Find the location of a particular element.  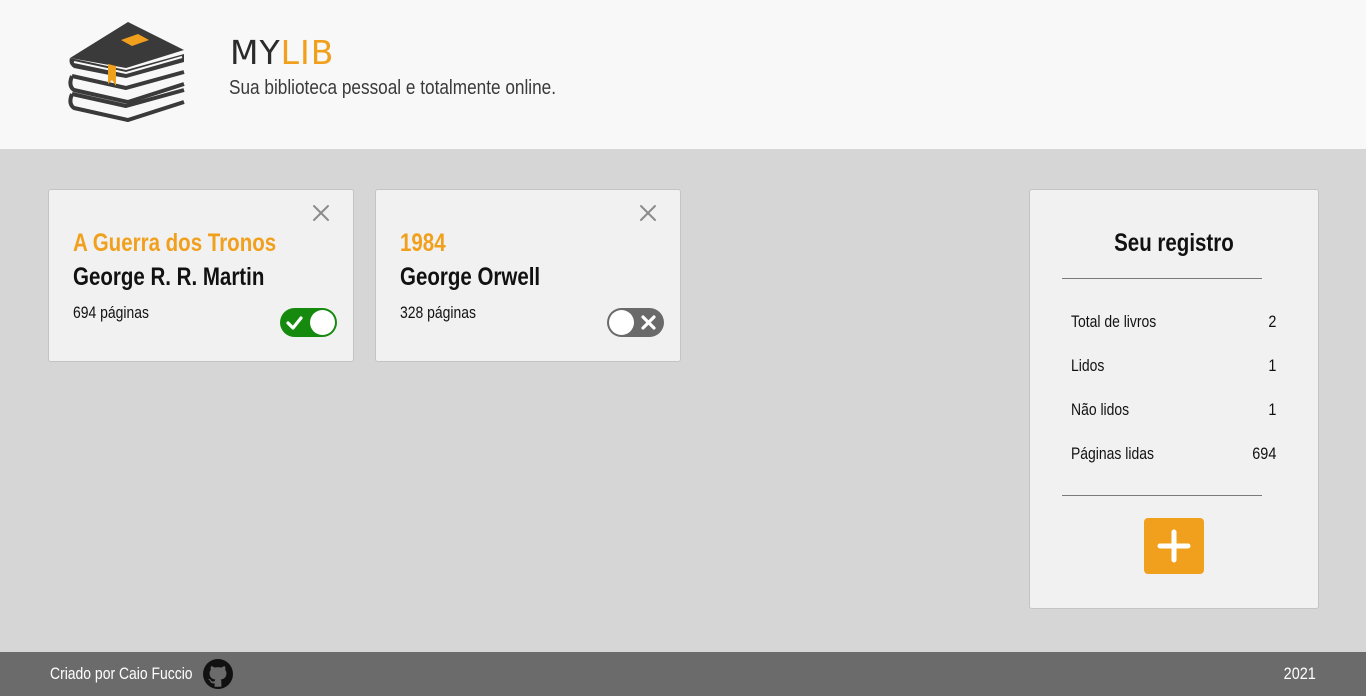

plus-icon is located at coordinates (1174, 546).